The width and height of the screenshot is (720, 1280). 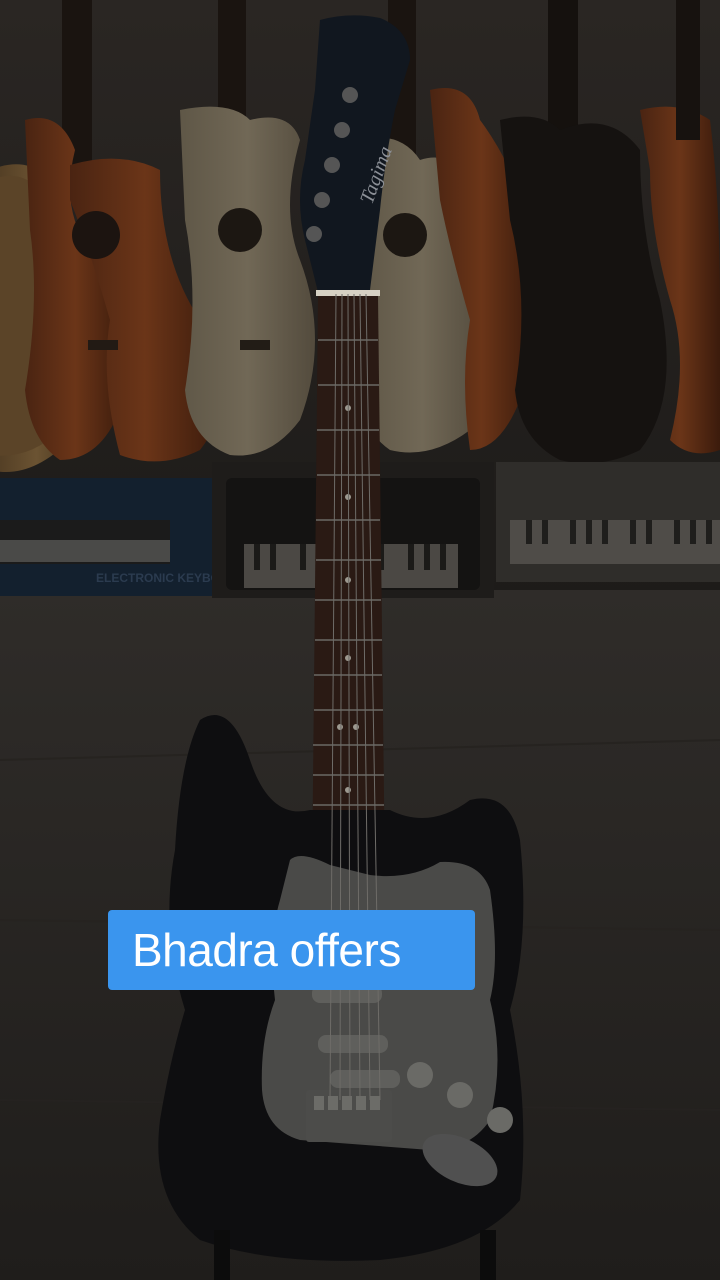 What do you see at coordinates (266, 950) in the screenshot?
I see `caption-text: Bhadra offers` at bounding box center [266, 950].